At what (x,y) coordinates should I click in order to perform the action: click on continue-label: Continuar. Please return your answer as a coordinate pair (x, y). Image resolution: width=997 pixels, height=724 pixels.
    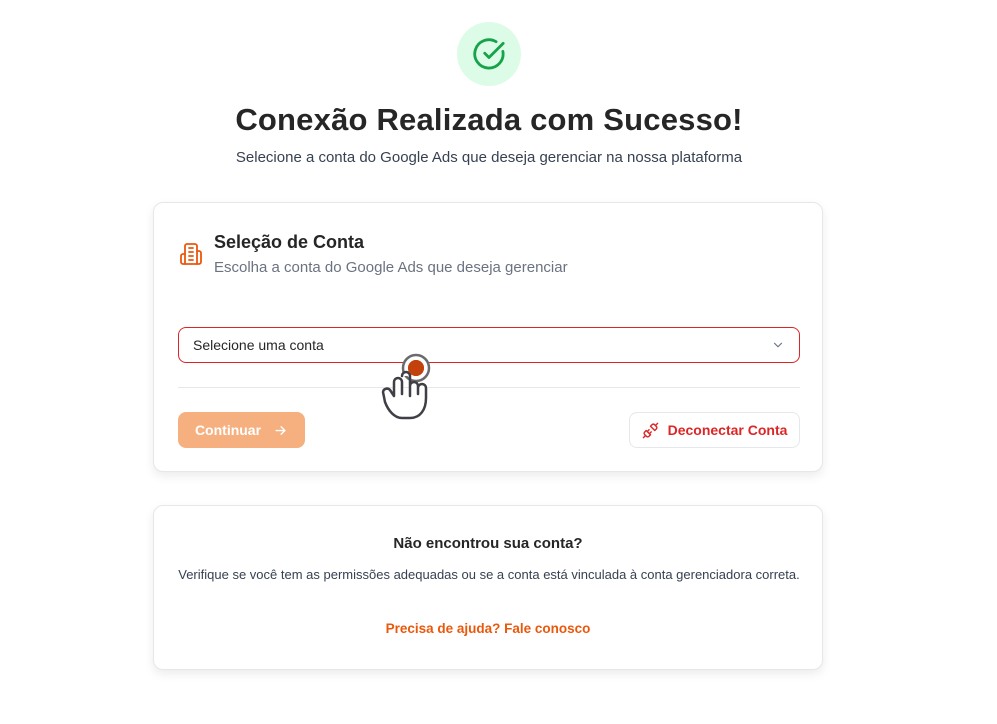
    Looking at the image, I should click on (228, 430).